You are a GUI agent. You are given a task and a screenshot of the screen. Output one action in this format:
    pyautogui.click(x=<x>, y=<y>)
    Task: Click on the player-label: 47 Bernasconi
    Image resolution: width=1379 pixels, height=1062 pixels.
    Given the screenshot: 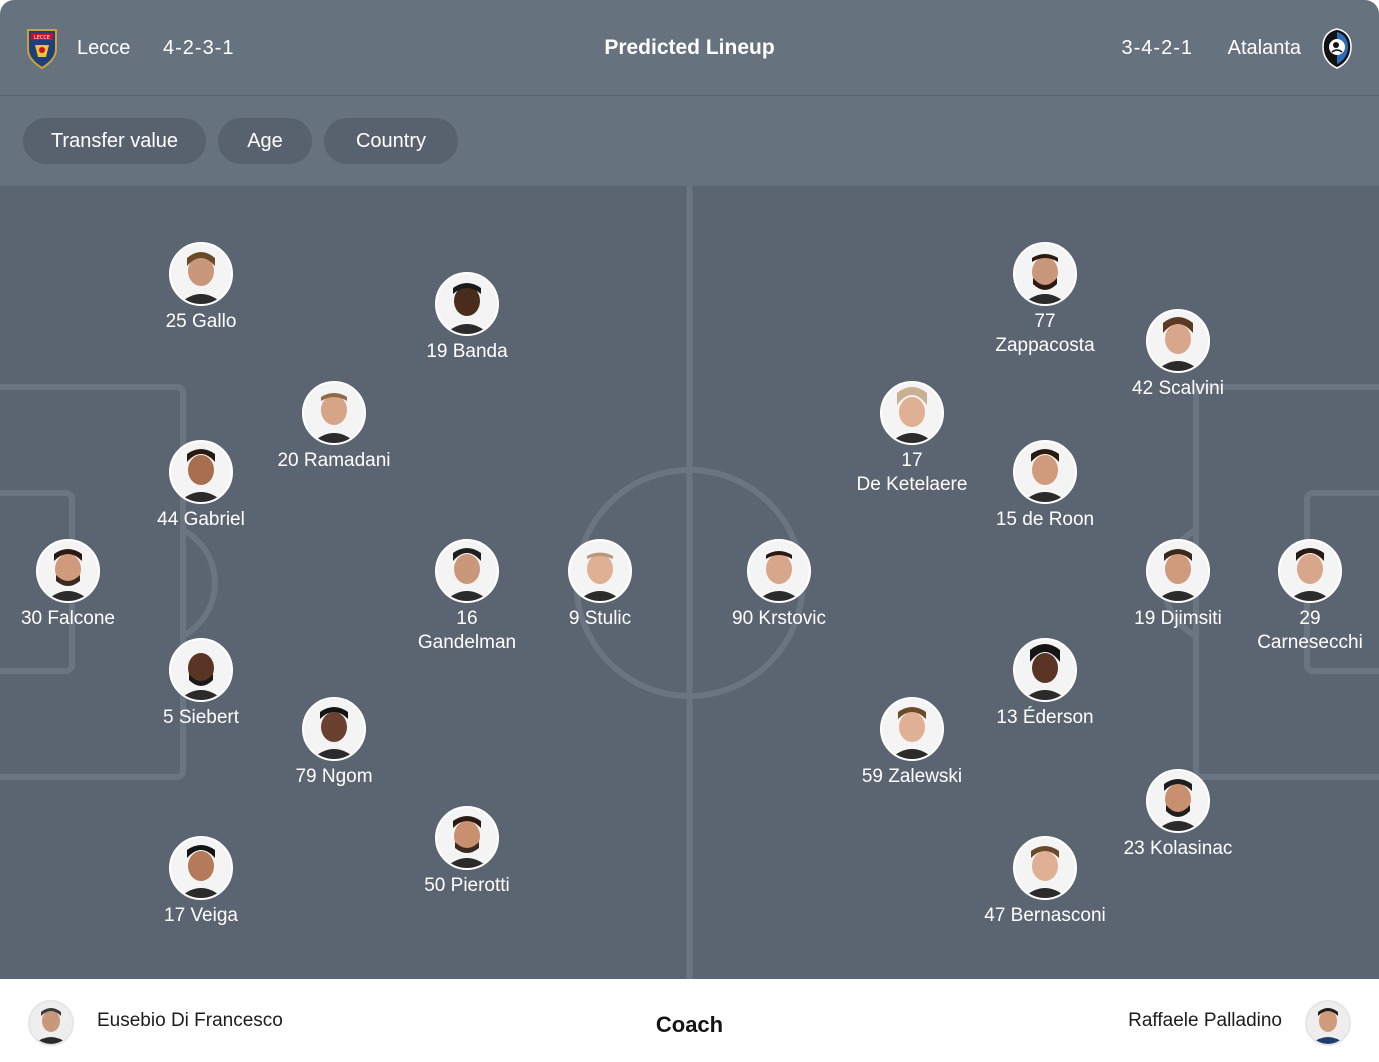 What is the action you would take?
    pyautogui.click(x=1045, y=915)
    